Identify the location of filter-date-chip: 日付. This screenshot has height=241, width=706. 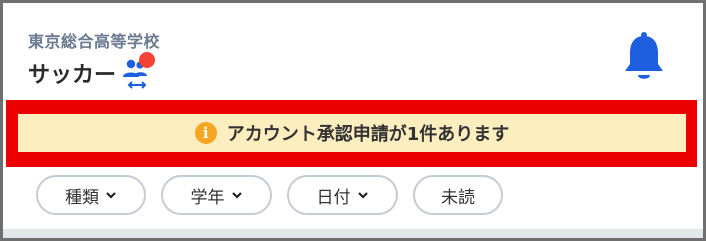
(342, 195).